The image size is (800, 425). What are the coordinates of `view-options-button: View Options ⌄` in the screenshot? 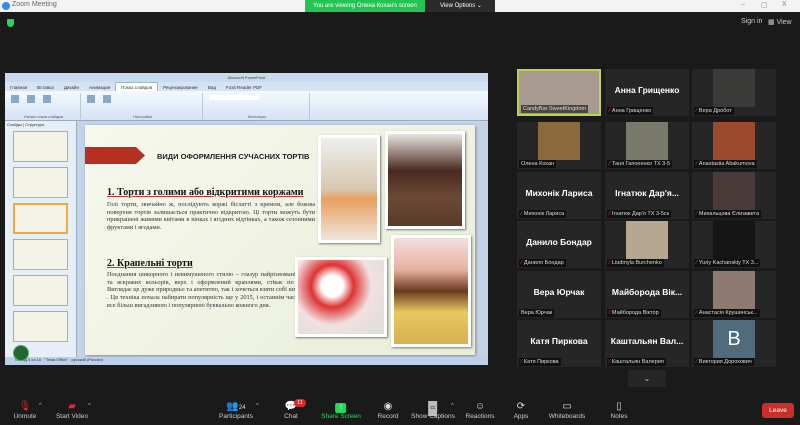 It's located at (460, 6).